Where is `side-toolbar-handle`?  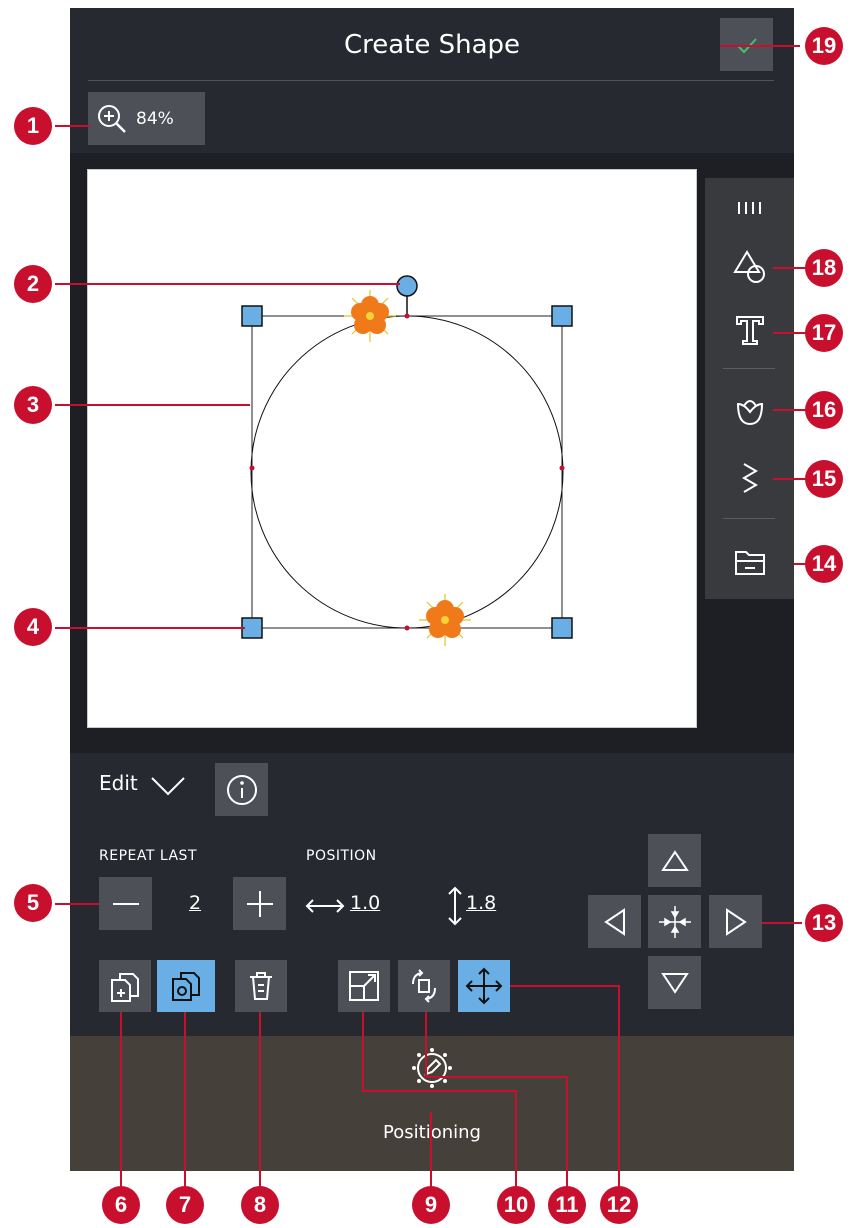 side-toolbar-handle is located at coordinates (749, 208).